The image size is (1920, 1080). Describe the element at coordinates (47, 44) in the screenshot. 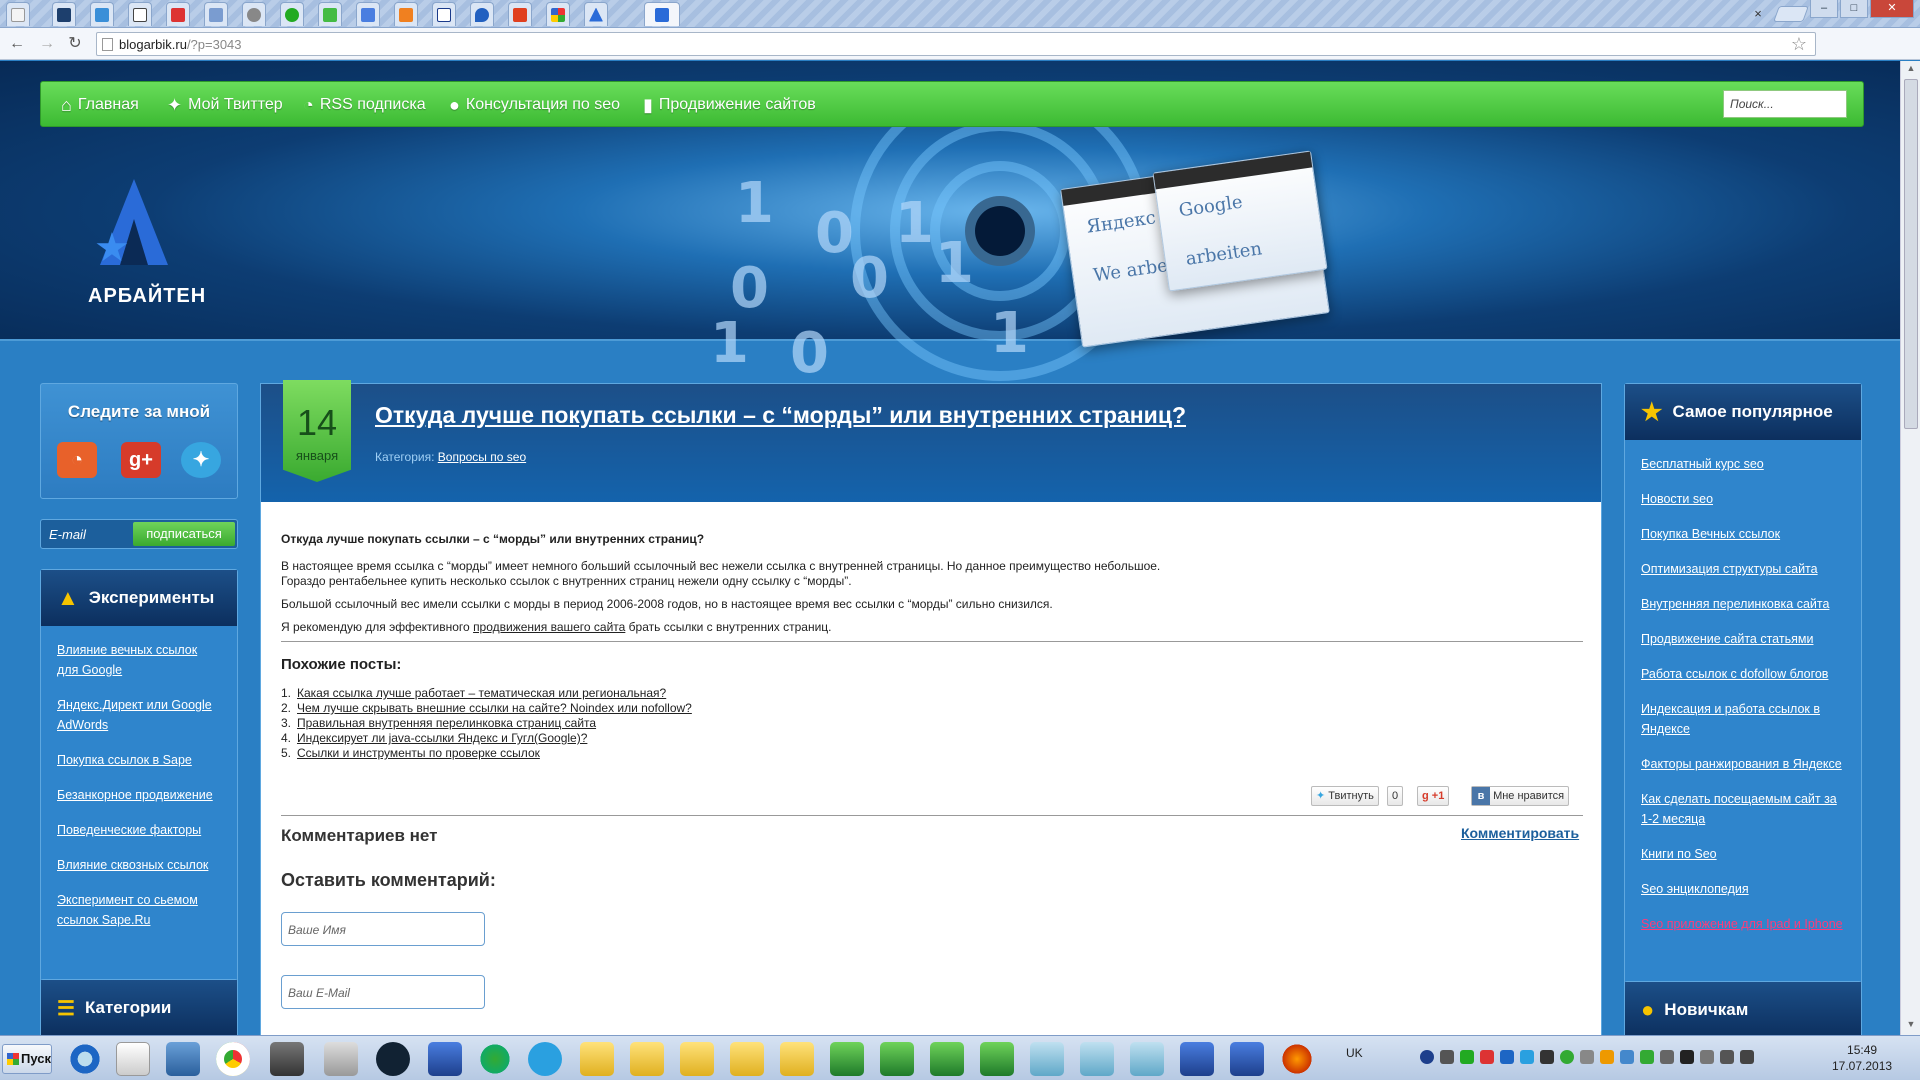

I see `forward-arrow-icon: →` at that location.